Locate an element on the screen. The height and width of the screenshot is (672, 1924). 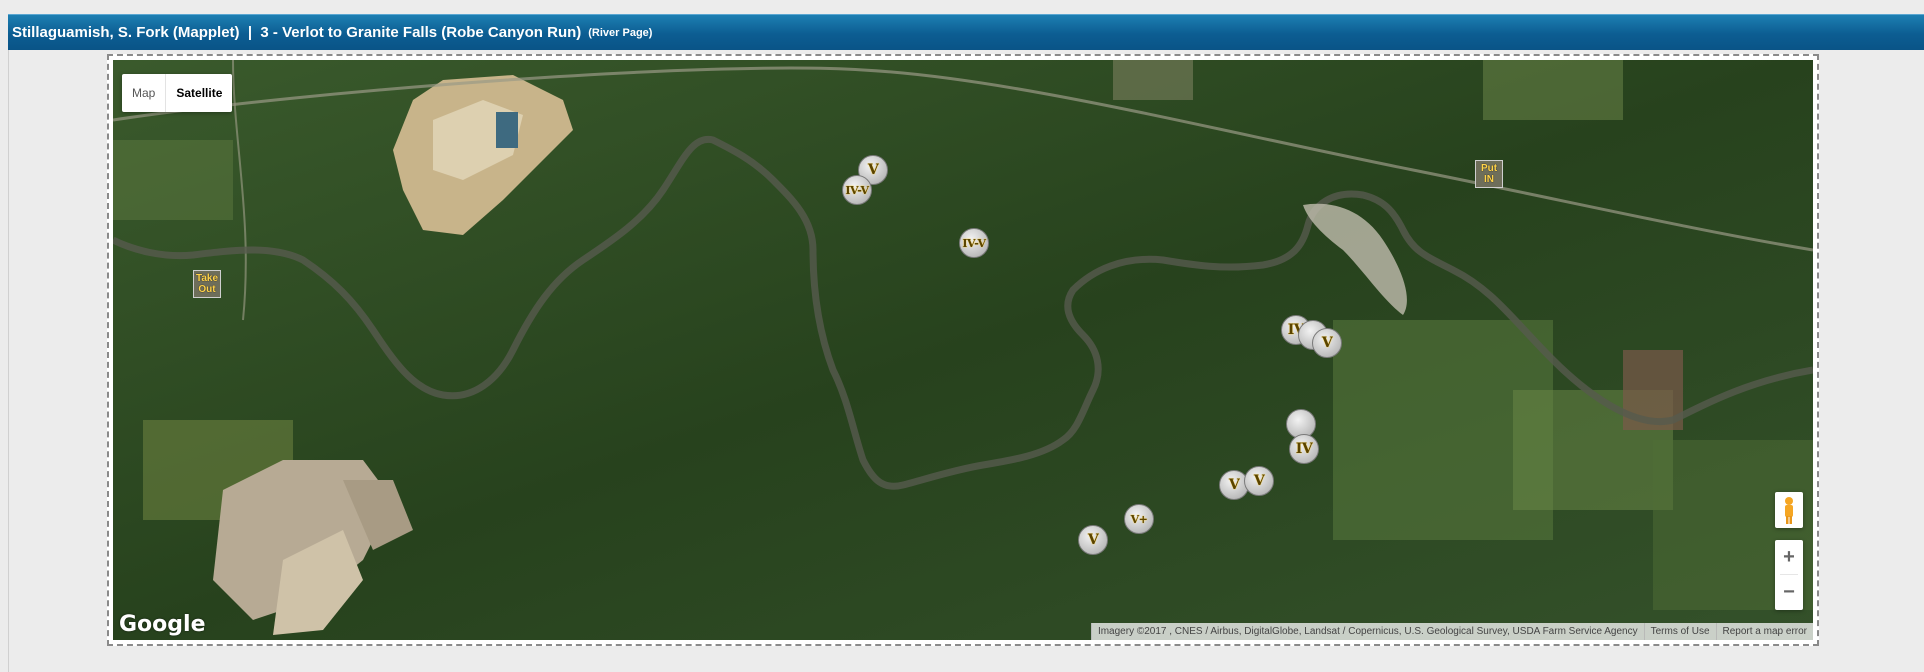
access-point-put-in: Put IN is located at coordinates (1489, 174).